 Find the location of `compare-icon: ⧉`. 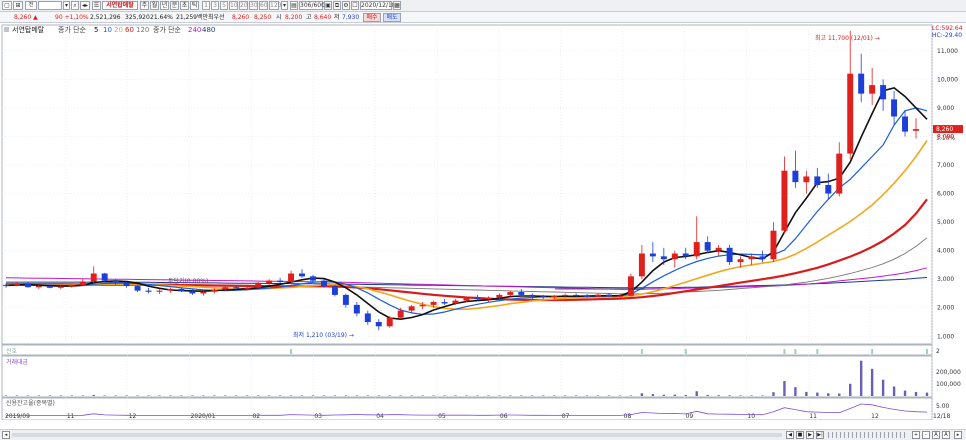

compare-icon: ⧉ is located at coordinates (337, 5).